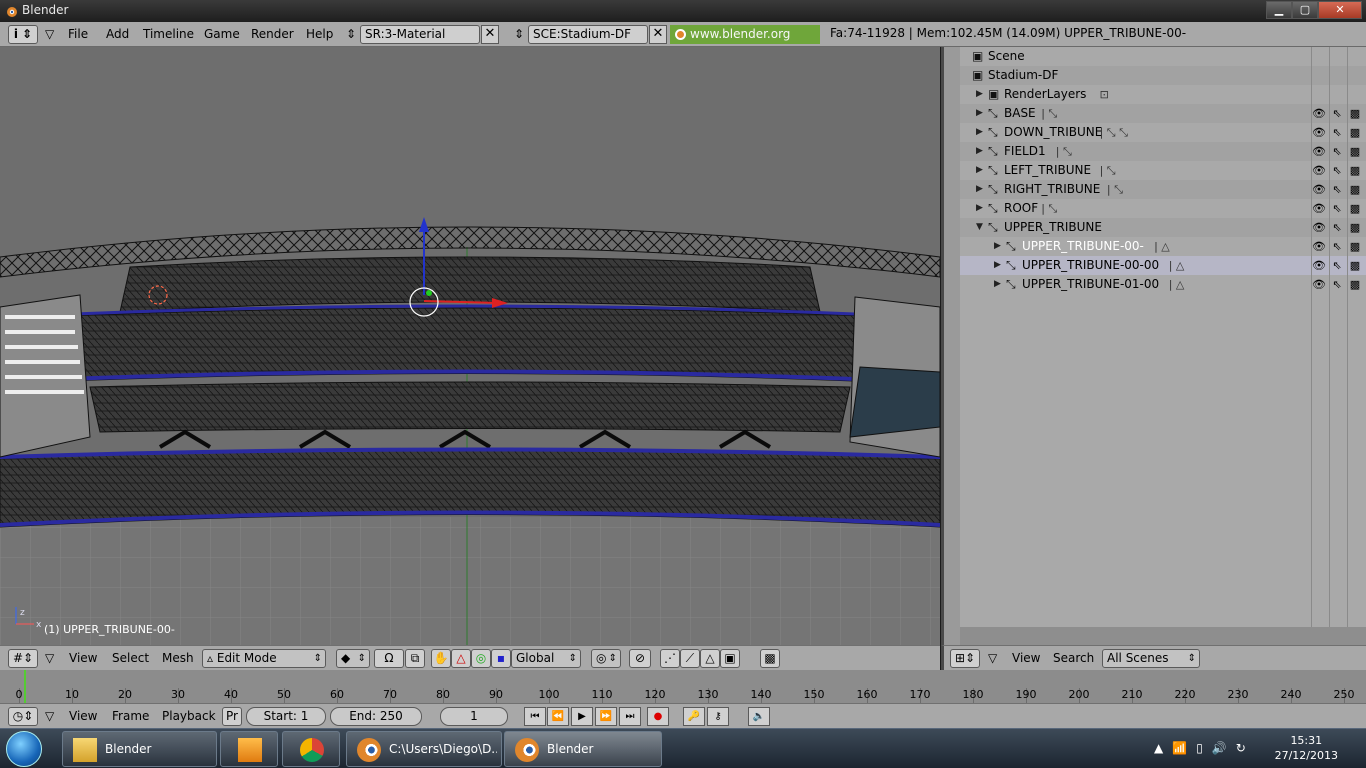 This screenshot has width=1366, height=768. I want to click on end-frame-field: End: 250, so click(376, 716).